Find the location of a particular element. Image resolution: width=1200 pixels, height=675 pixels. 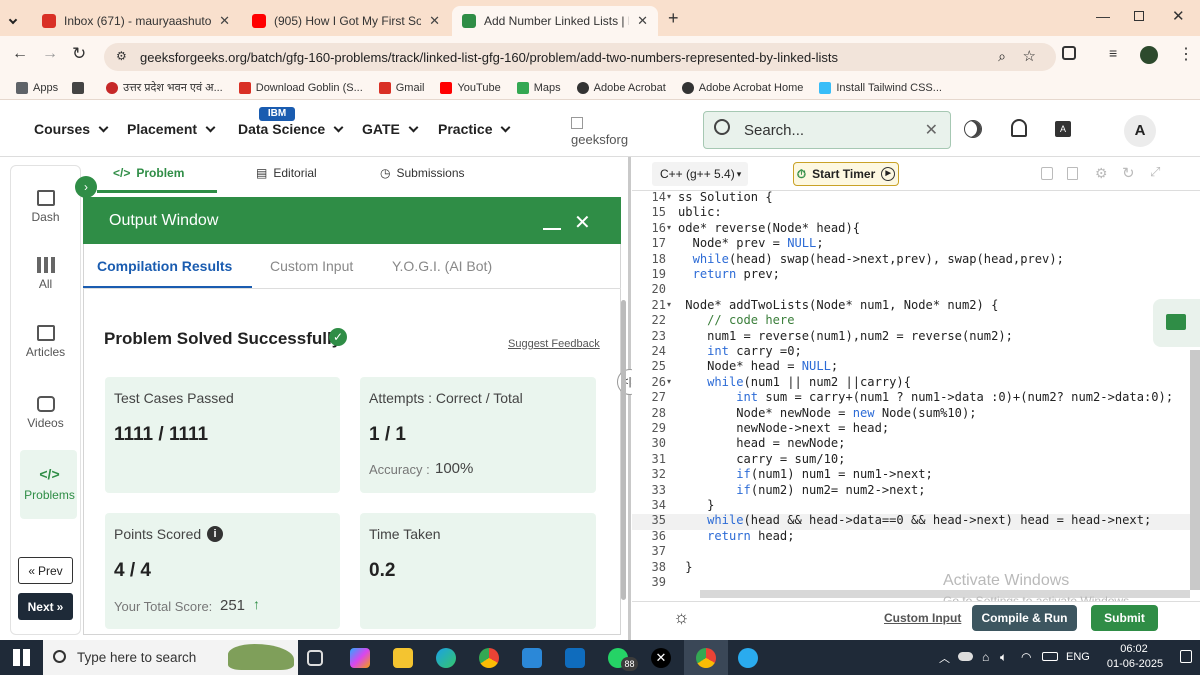

file-explorer-icon is located at coordinates (403, 658).